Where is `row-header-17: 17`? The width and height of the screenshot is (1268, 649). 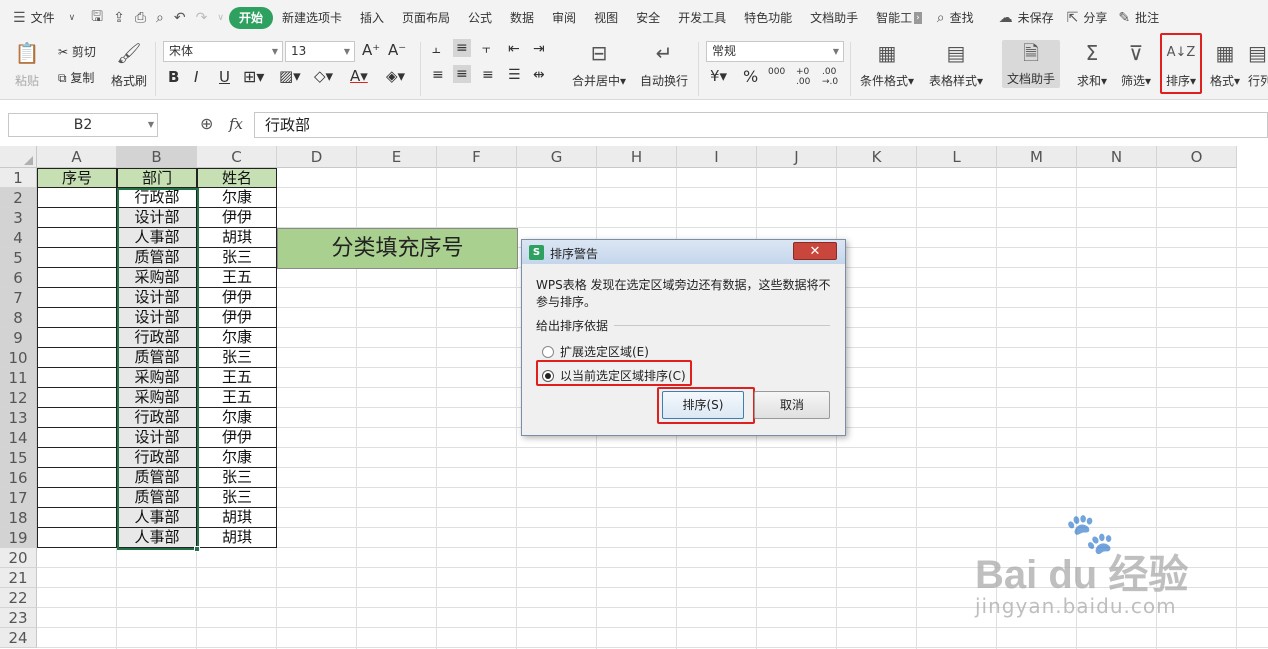 row-header-17: 17 is located at coordinates (18, 498).